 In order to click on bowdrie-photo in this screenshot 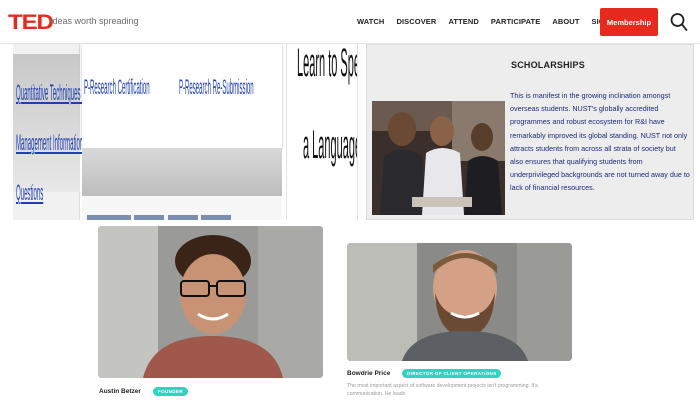, I will do `click(459, 302)`.